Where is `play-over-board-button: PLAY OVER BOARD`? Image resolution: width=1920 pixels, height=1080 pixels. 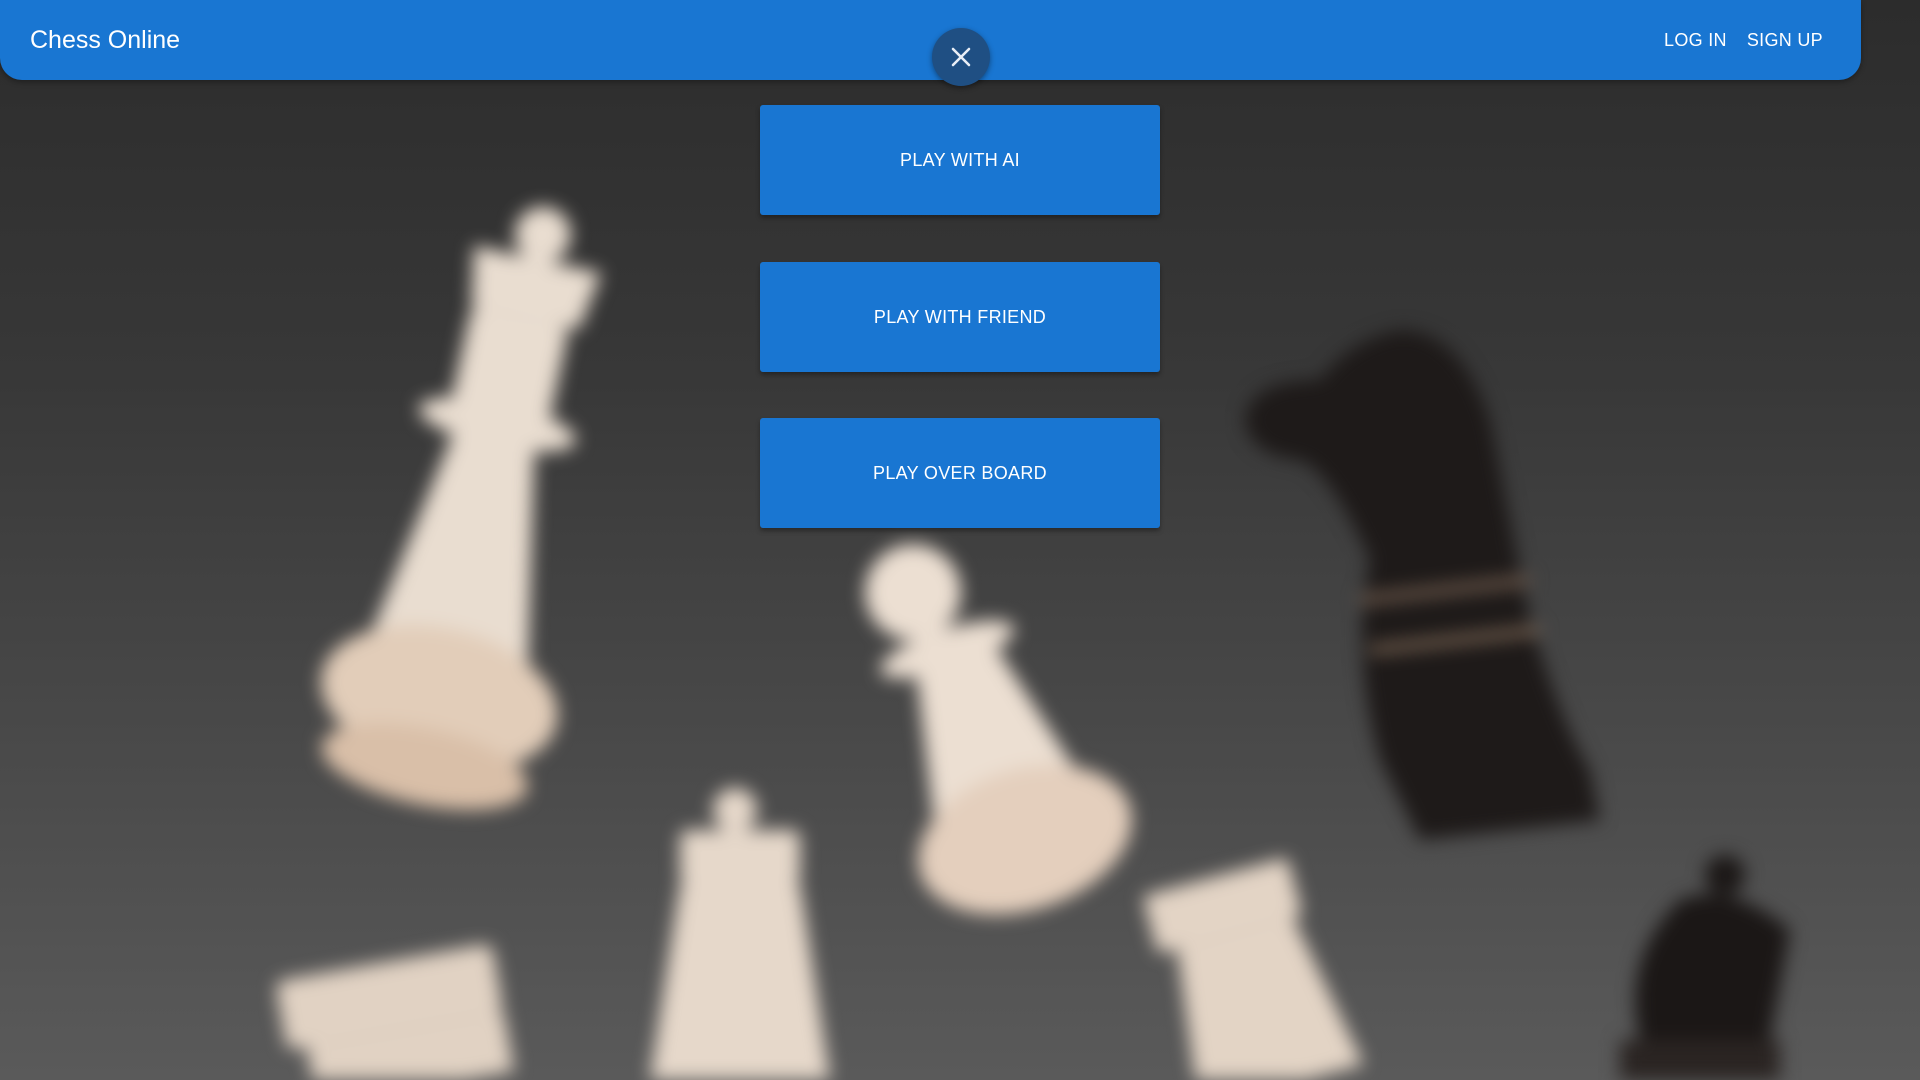
play-over-board-button: PLAY OVER BOARD is located at coordinates (960, 473).